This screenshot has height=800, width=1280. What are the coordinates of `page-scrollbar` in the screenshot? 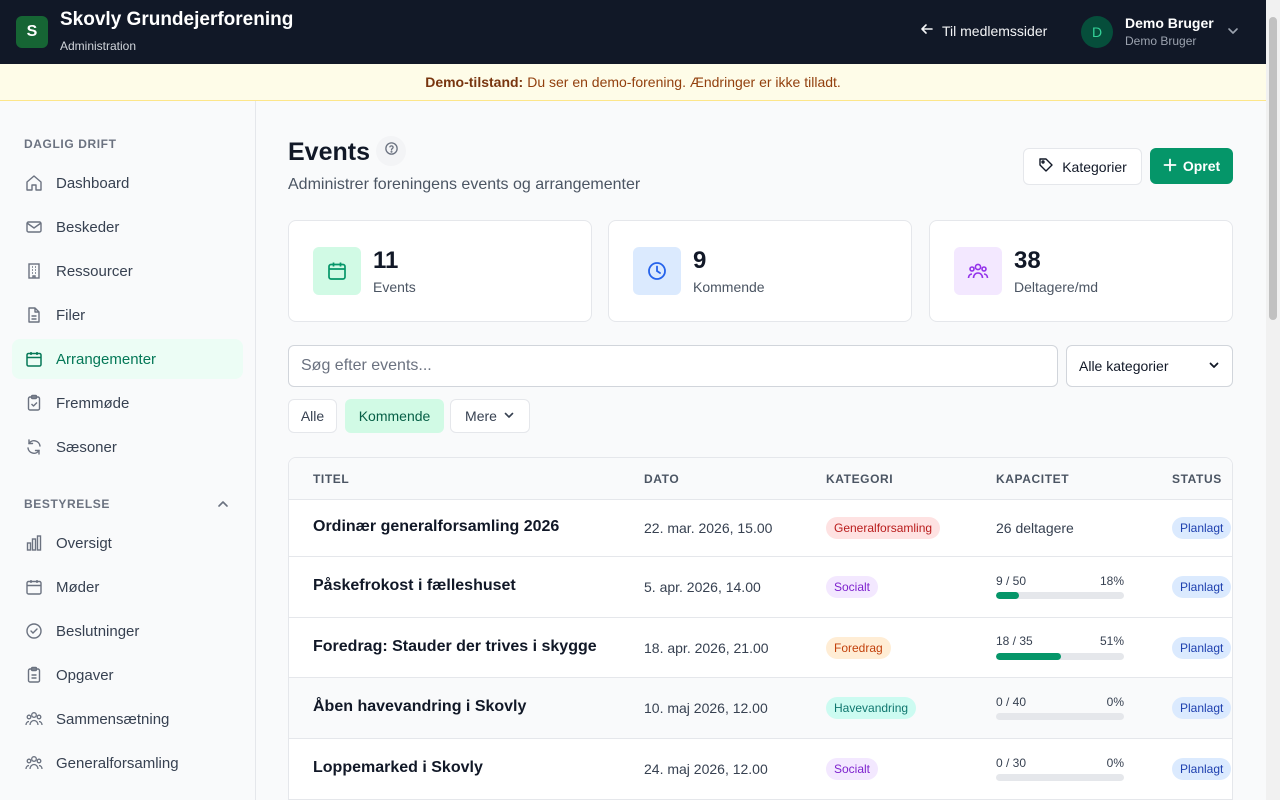 It's located at (1273, 400).